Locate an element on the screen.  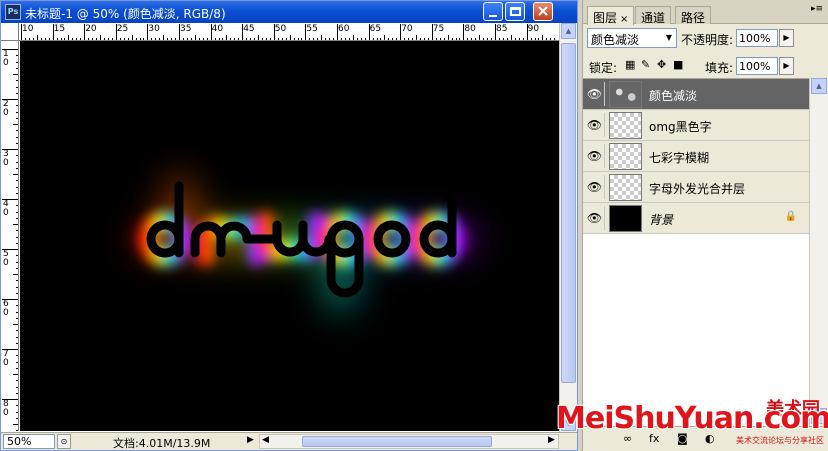
ruler-label: 60 is located at coordinates (344, 29).